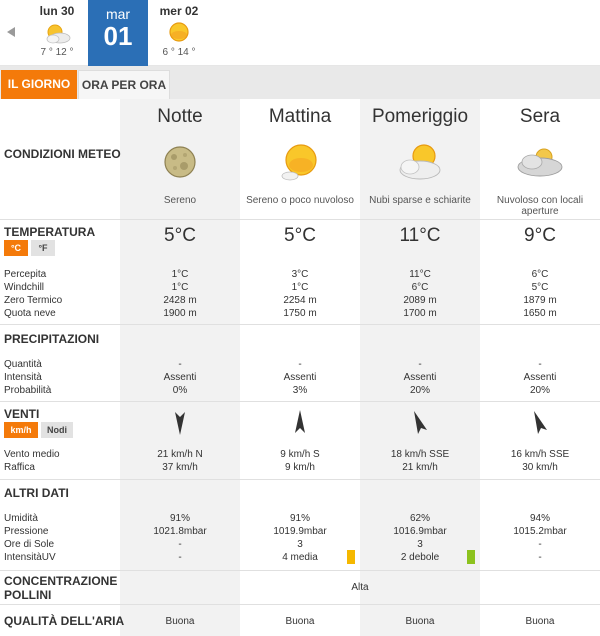  I want to click on label-umidita: Umidità, so click(21, 518).